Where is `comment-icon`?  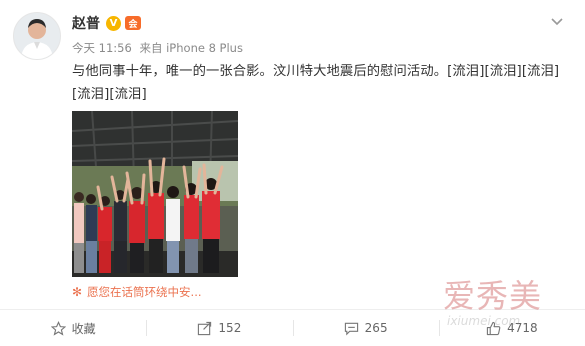 comment-icon is located at coordinates (351, 328).